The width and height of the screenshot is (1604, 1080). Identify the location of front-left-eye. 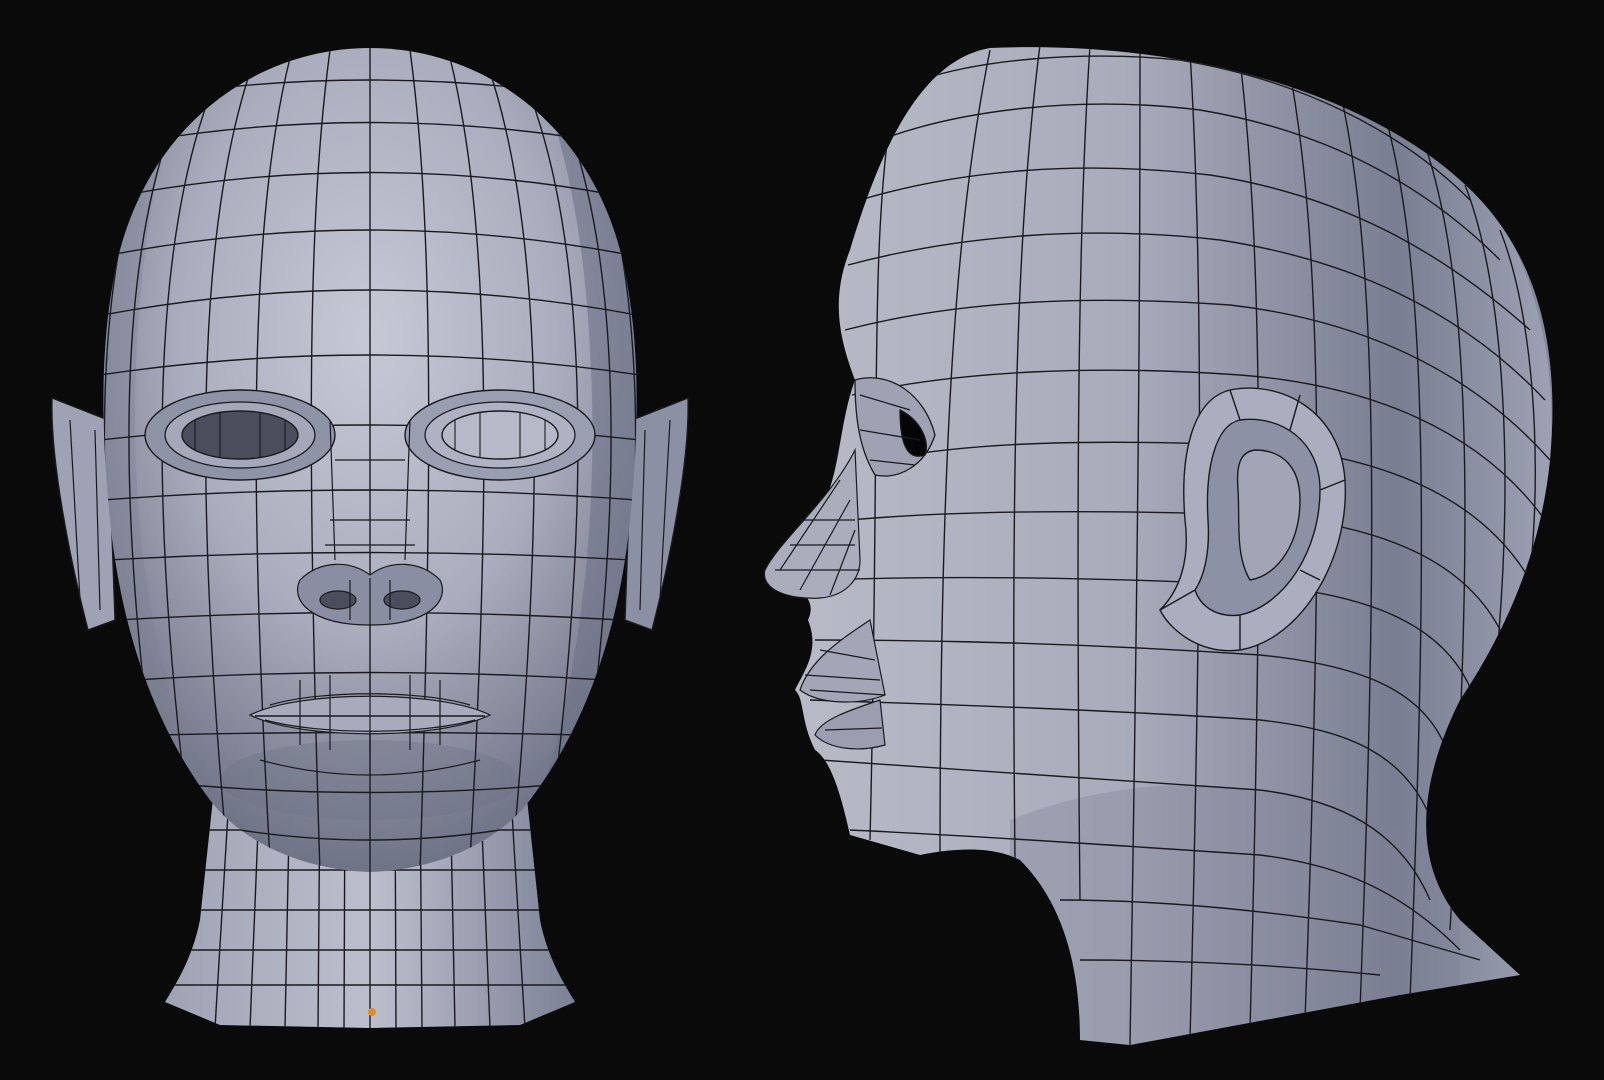
(240, 435).